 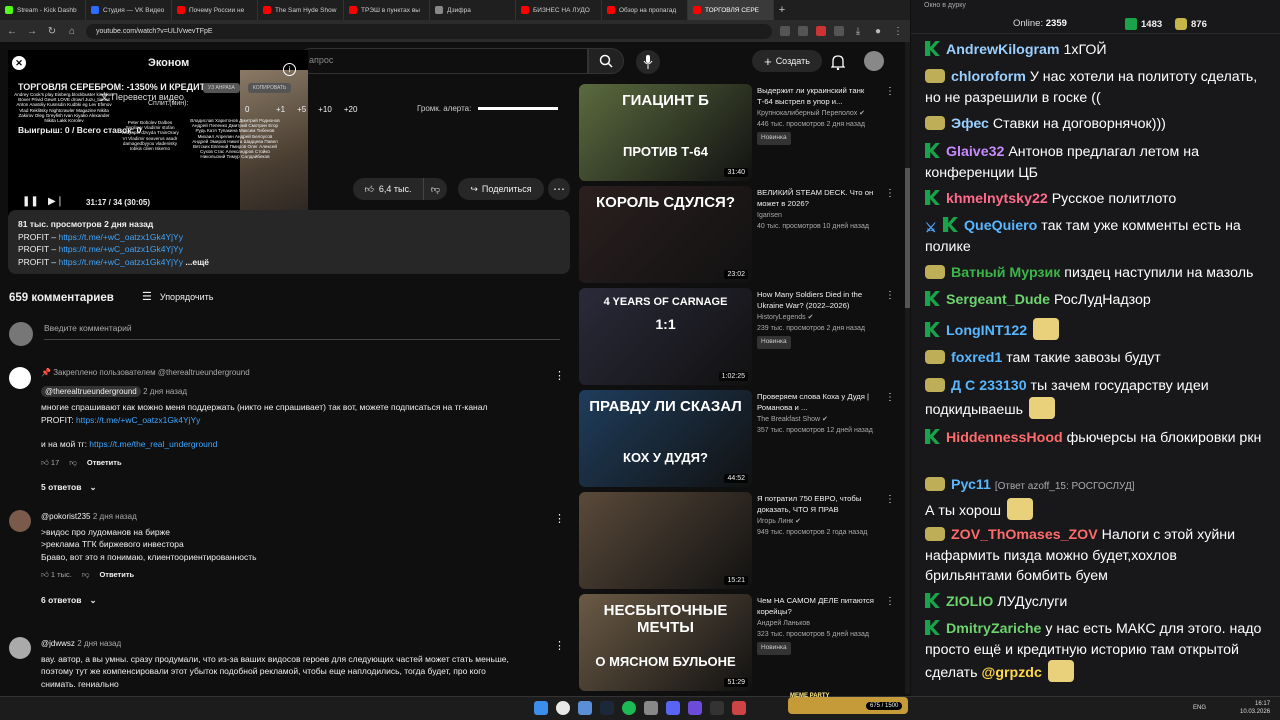 I want to click on step-button: +10, so click(x=325, y=109).